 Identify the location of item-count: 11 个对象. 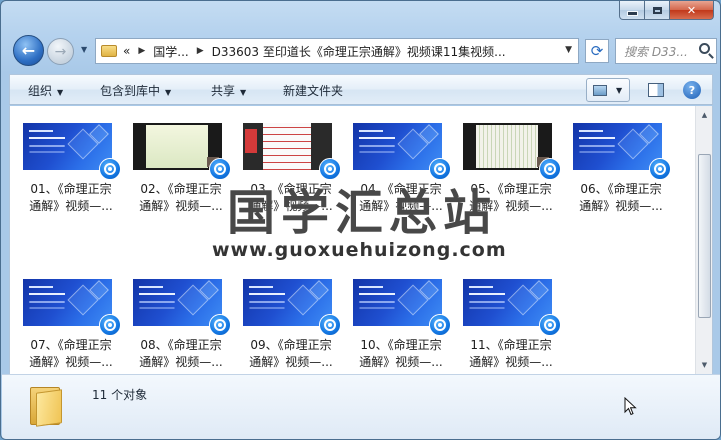
(120, 395).